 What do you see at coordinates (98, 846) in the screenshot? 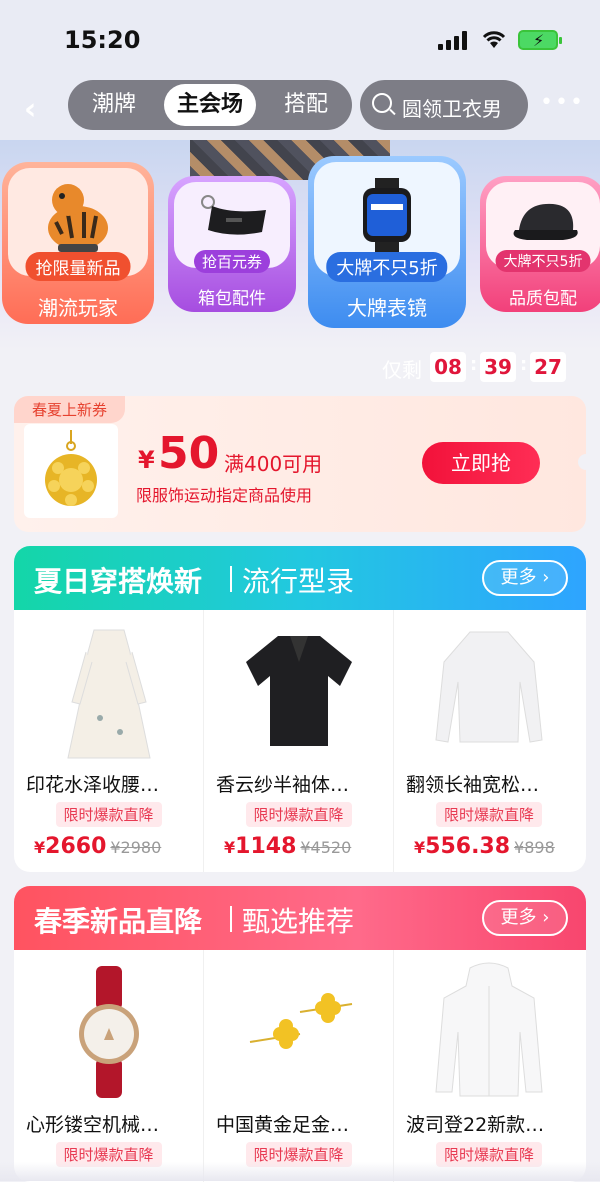
I see `product-price: ¥2660 ¥2980` at bounding box center [98, 846].